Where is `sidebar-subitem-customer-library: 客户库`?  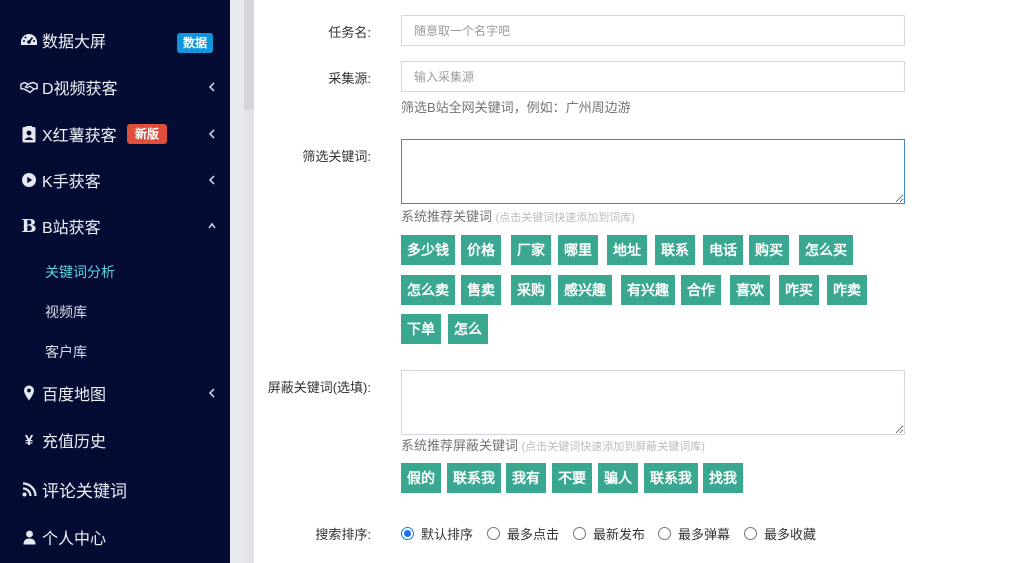 sidebar-subitem-customer-library: 客户库 is located at coordinates (66, 352).